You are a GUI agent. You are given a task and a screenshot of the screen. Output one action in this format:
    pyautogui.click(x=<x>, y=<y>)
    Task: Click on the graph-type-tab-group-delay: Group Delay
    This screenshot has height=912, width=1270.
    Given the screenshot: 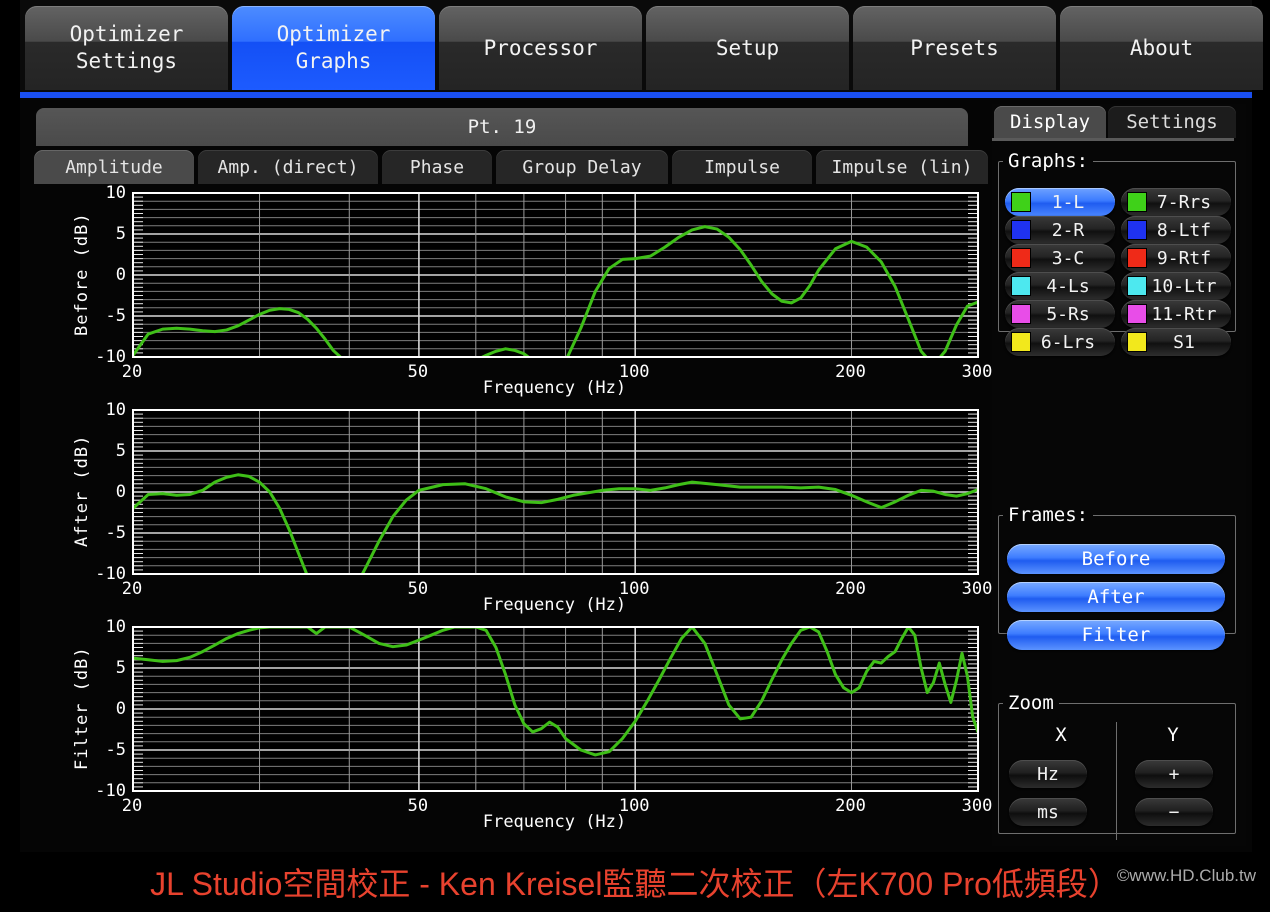 What is the action you would take?
    pyautogui.click(x=582, y=167)
    